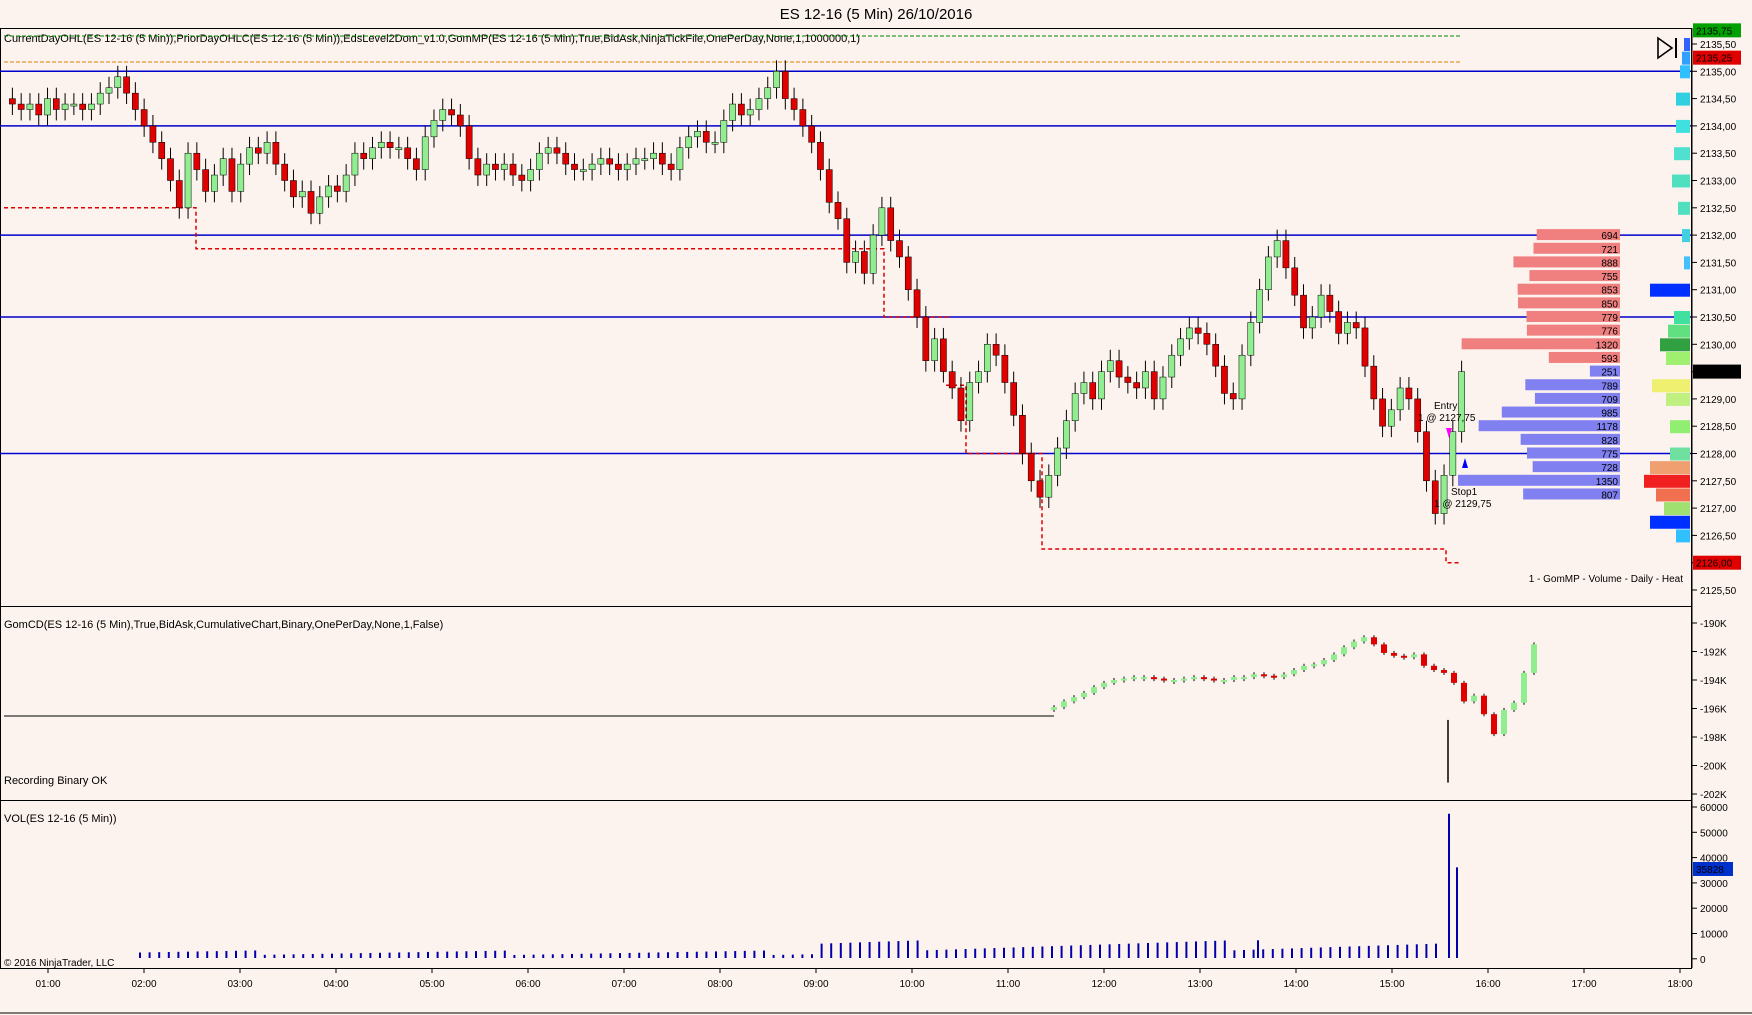 The image size is (1752, 1015). I want to click on price-marker-high-label: 2135,75, so click(1714, 31).